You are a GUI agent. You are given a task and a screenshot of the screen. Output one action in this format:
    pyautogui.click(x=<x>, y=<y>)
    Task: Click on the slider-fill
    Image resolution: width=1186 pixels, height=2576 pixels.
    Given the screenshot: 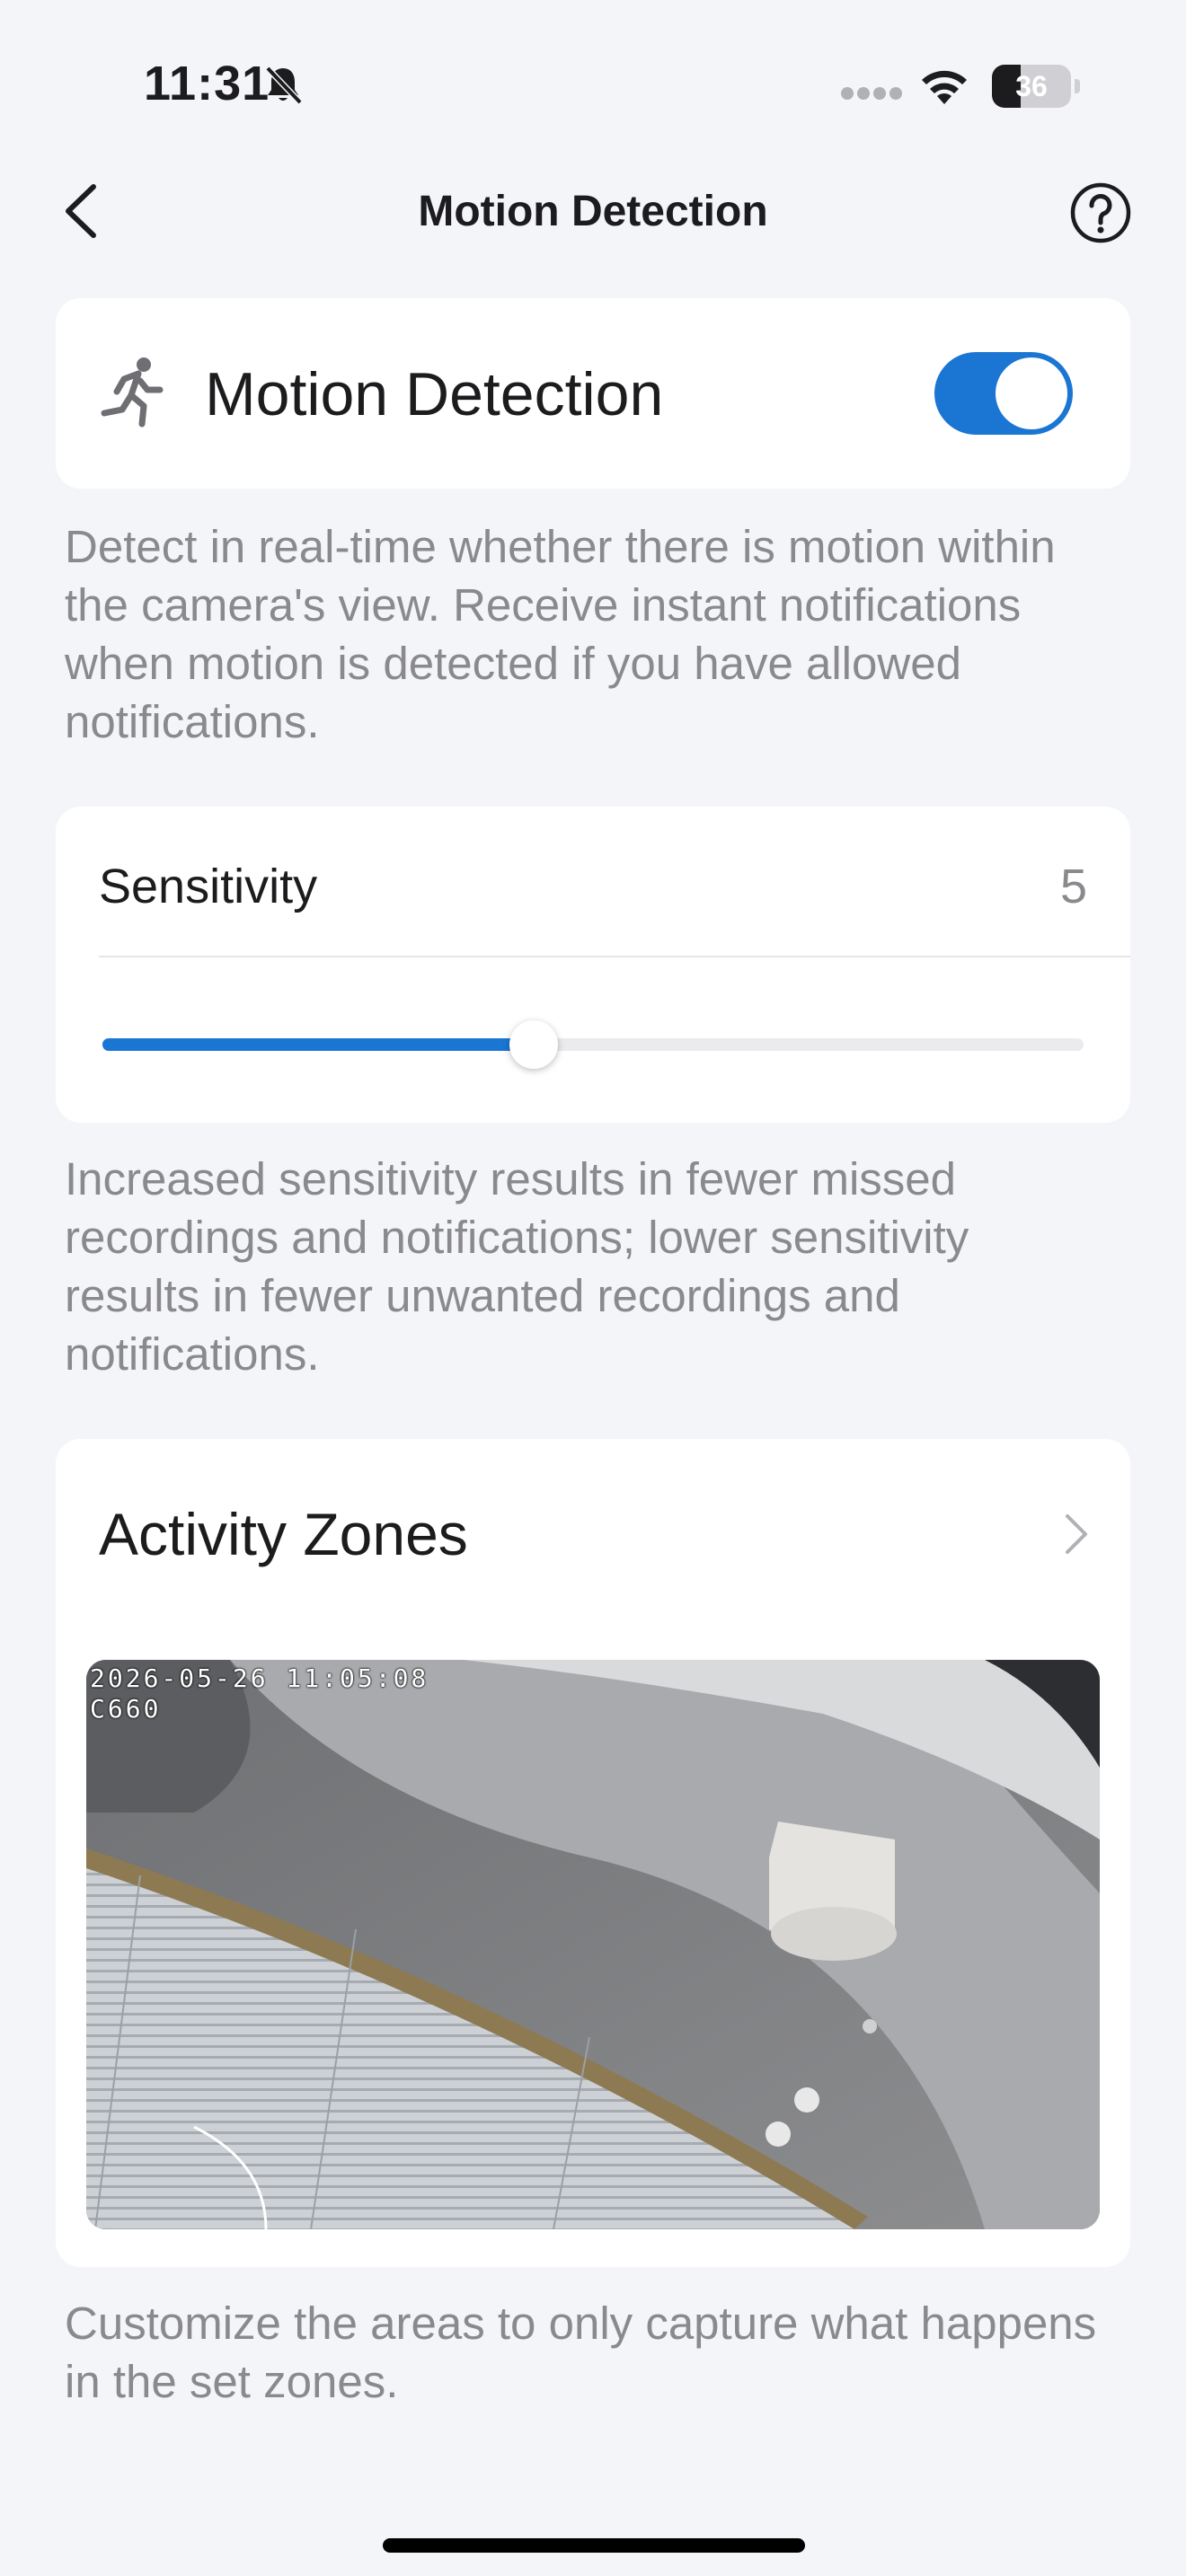 What is the action you would take?
    pyautogui.click(x=318, y=1044)
    